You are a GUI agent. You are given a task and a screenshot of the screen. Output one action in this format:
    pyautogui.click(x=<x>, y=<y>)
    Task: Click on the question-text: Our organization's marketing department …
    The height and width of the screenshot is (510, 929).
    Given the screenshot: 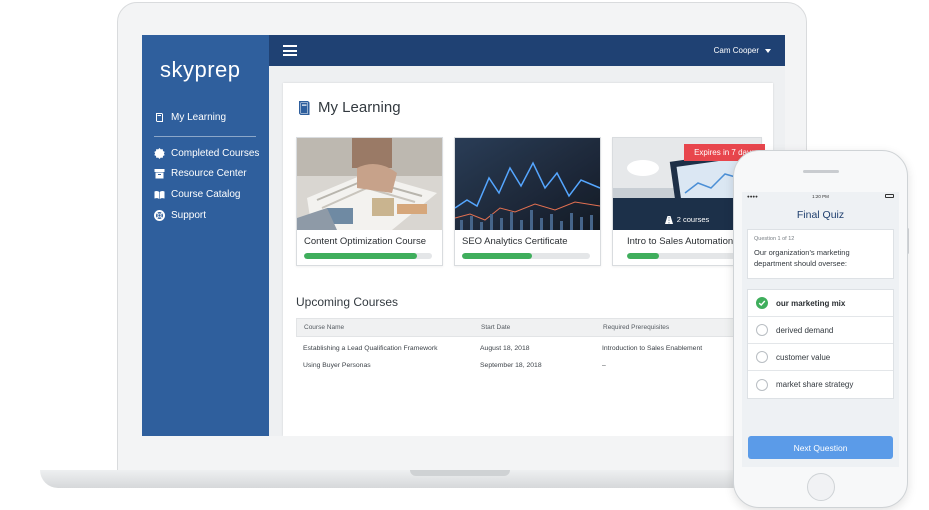 What is the action you would take?
    pyautogui.click(x=802, y=258)
    